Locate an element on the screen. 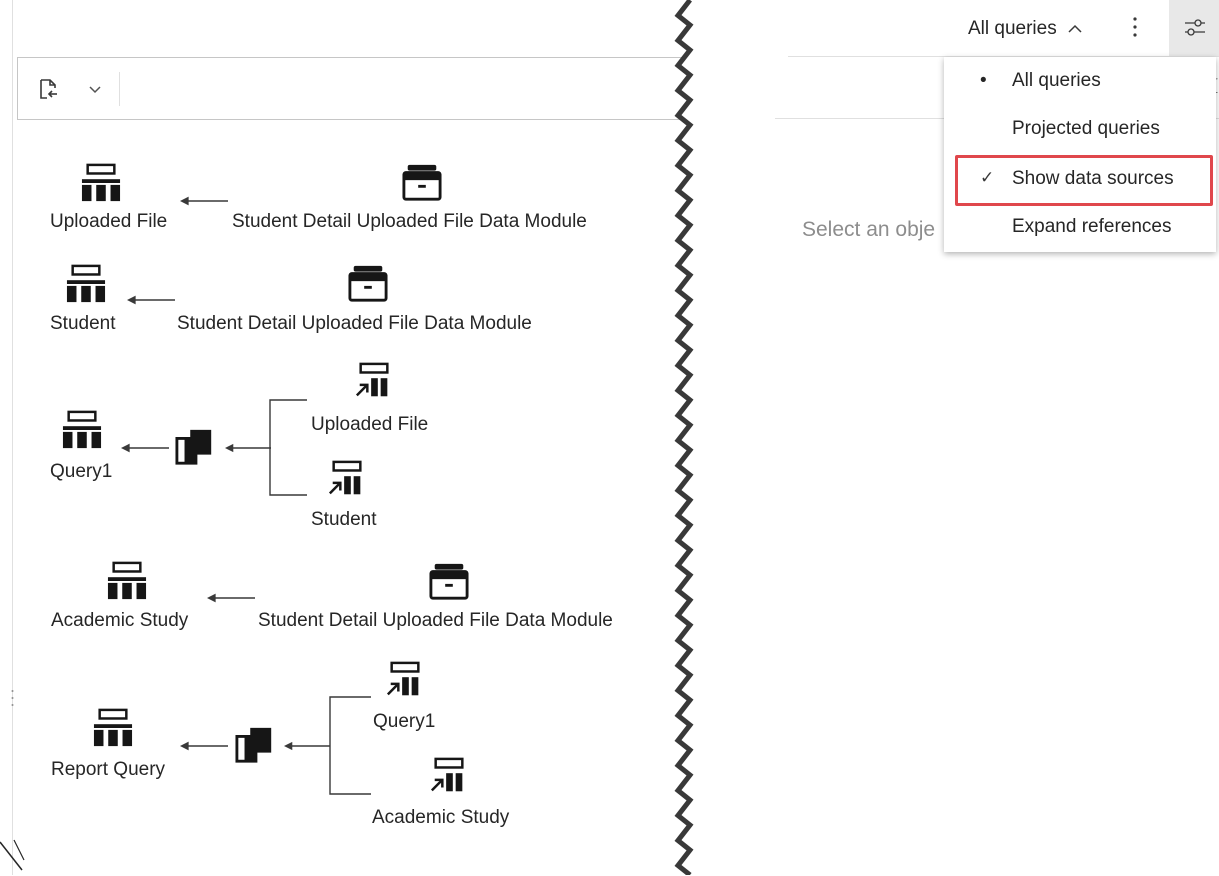 The width and height of the screenshot is (1219, 876). query-selector-label: All queries is located at coordinates (1012, 28).